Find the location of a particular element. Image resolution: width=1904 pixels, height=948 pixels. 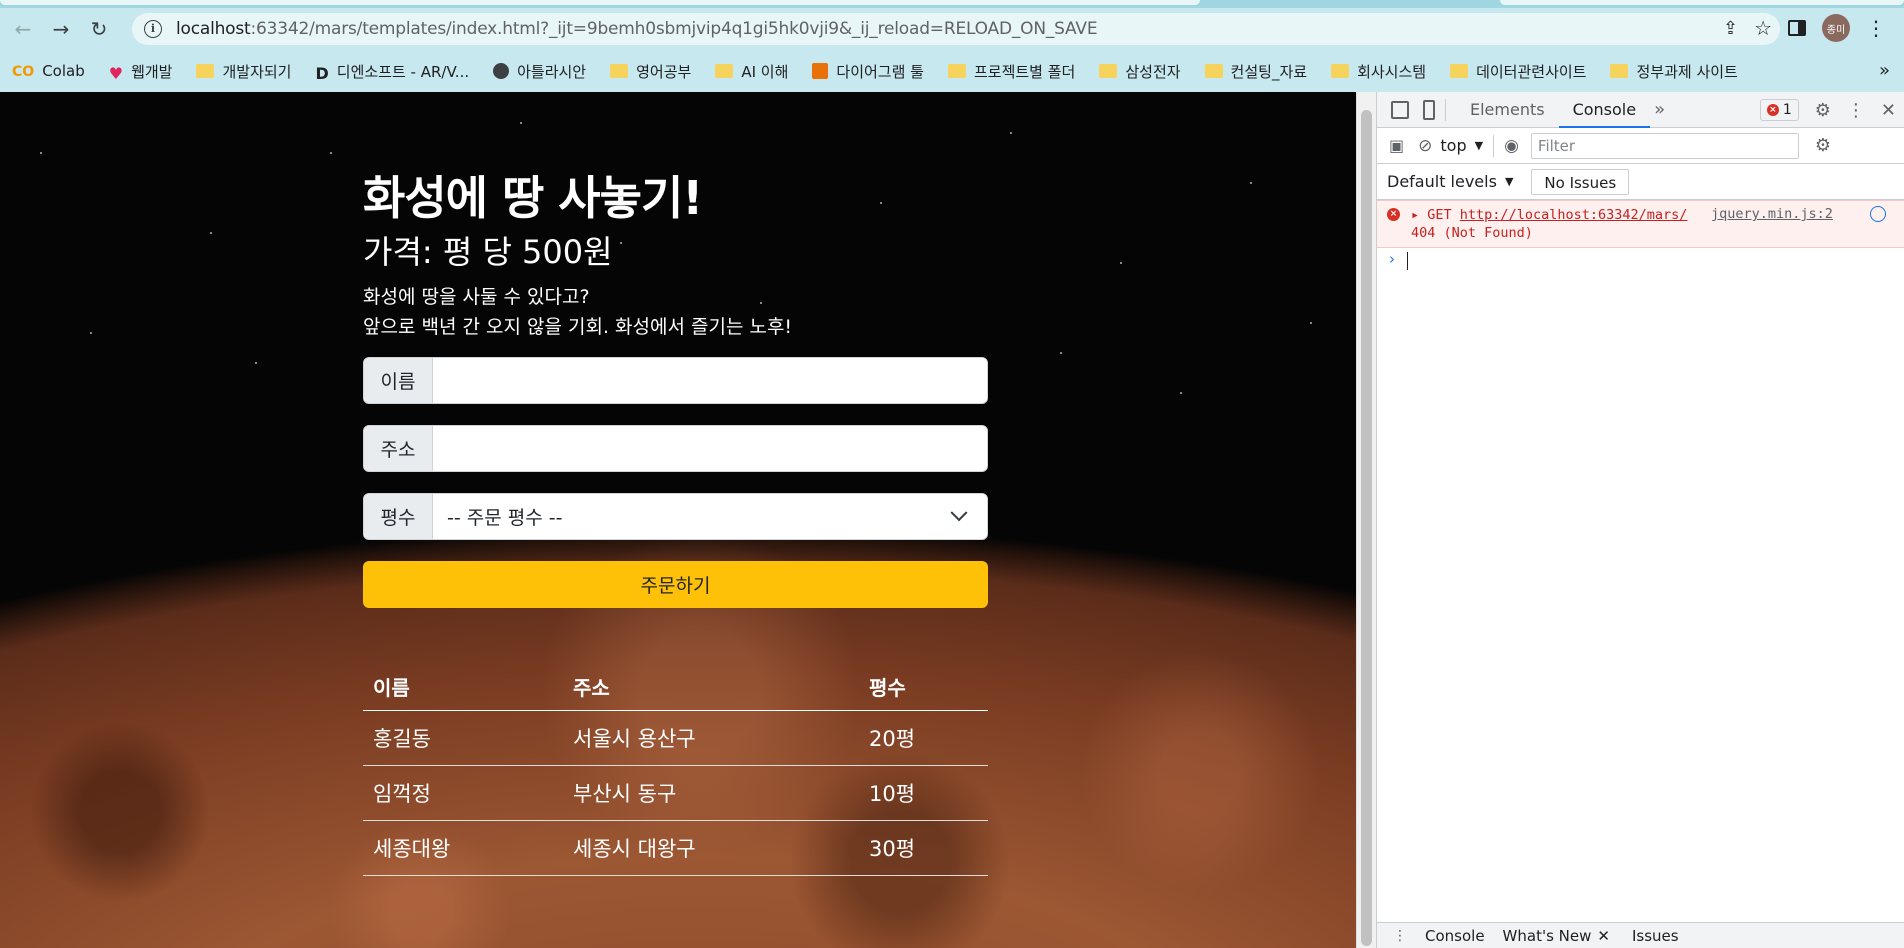

console-settings-gear-icon: ⚙ is located at coordinates (1823, 145).